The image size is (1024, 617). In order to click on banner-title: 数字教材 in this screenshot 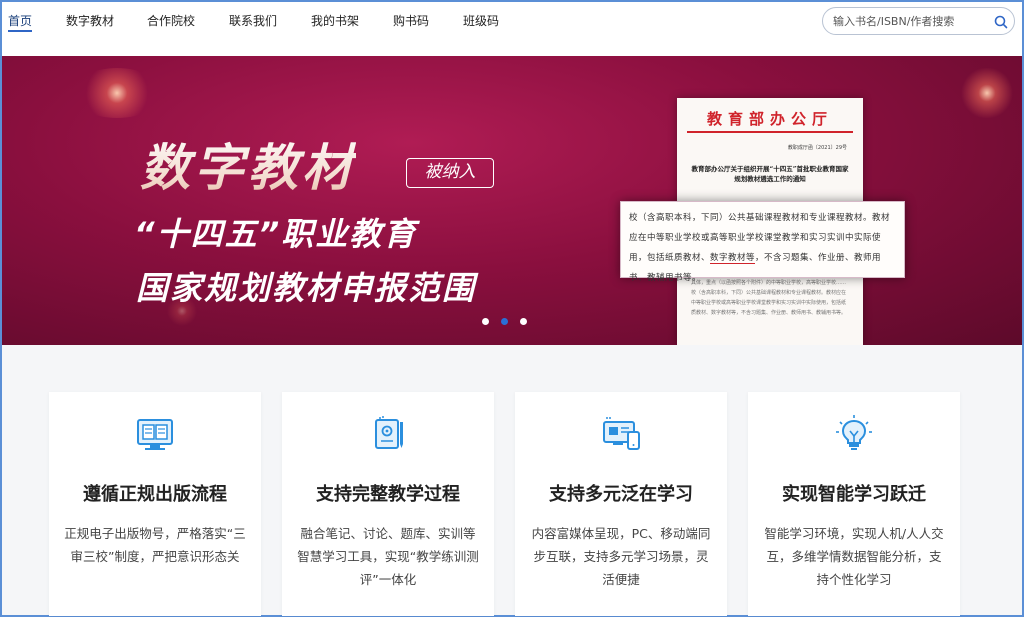, I will do `click(248, 164)`.